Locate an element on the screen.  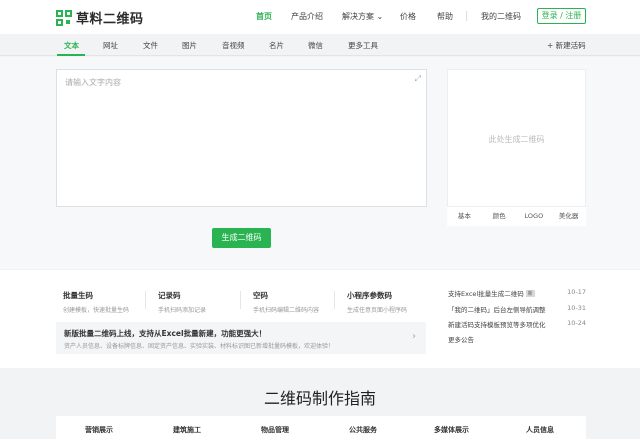
guide-cat-asset: 物品管理 is located at coordinates (275, 430).